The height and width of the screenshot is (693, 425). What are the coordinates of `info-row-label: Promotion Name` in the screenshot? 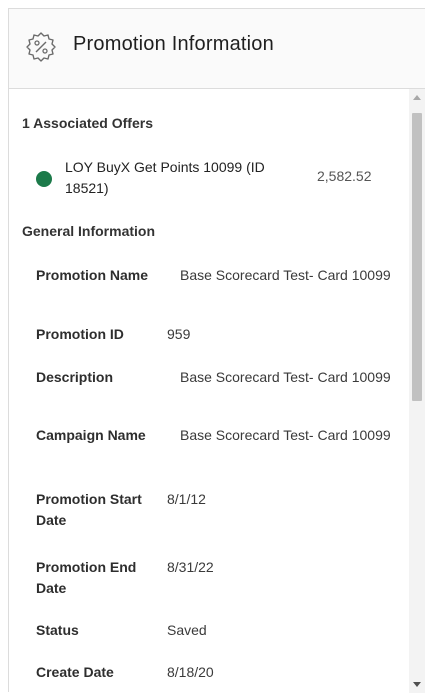 It's located at (92, 275).